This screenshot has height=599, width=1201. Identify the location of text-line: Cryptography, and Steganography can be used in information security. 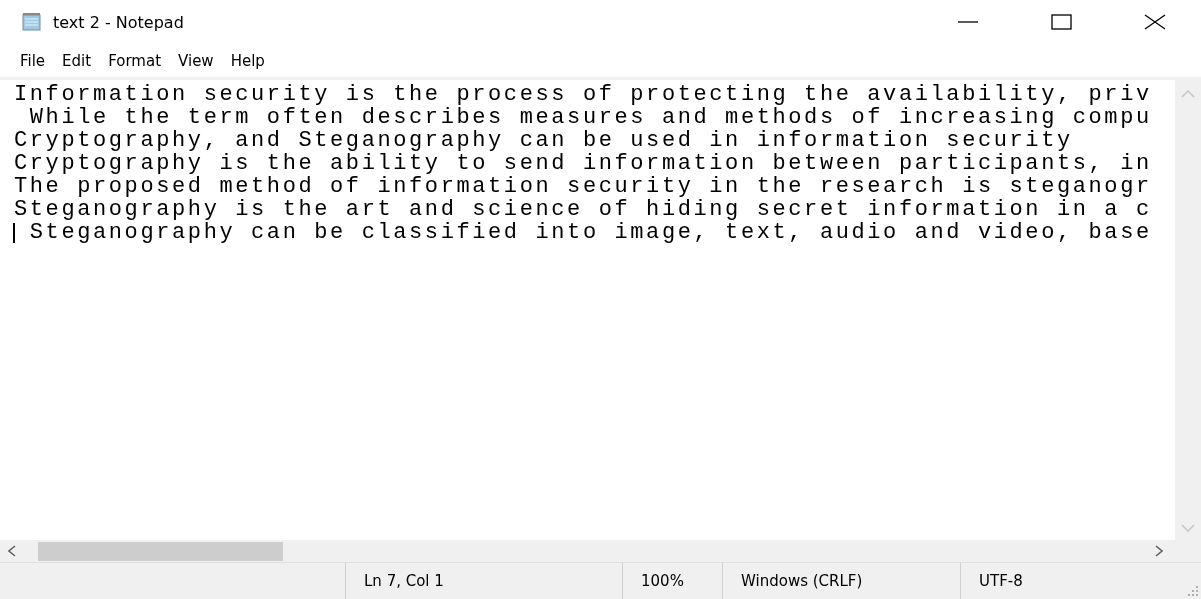
(543, 140).